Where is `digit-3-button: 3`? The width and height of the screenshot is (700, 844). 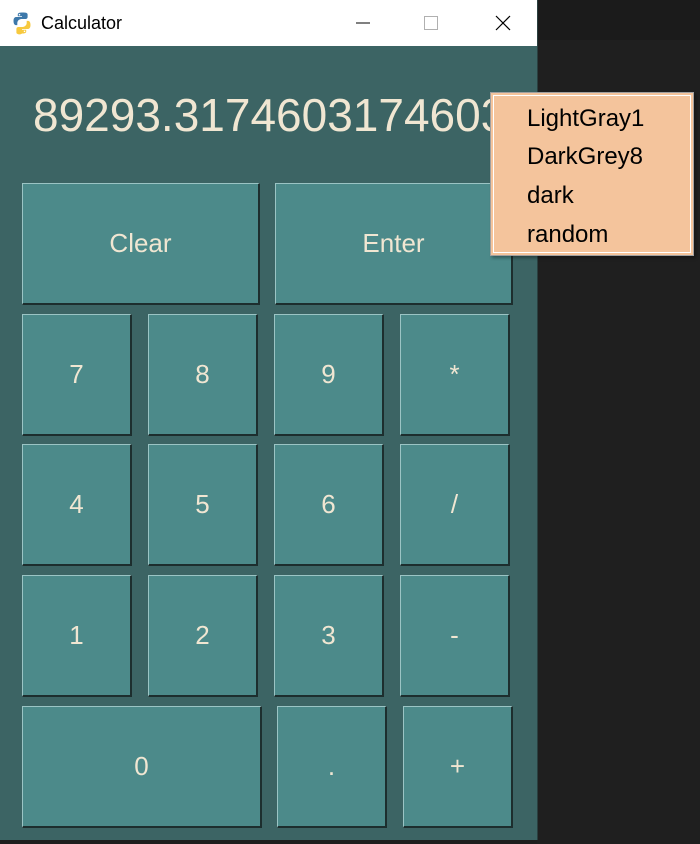
digit-3-button: 3 is located at coordinates (329, 636).